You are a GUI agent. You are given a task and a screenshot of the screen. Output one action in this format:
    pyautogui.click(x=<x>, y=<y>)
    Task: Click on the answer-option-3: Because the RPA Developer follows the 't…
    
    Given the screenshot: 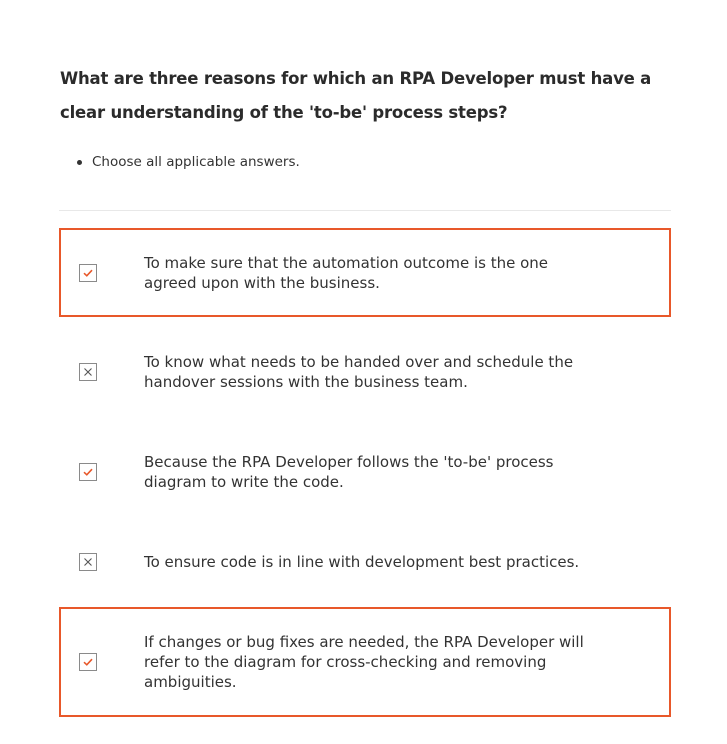 What is the action you would take?
    pyautogui.click(x=365, y=471)
    